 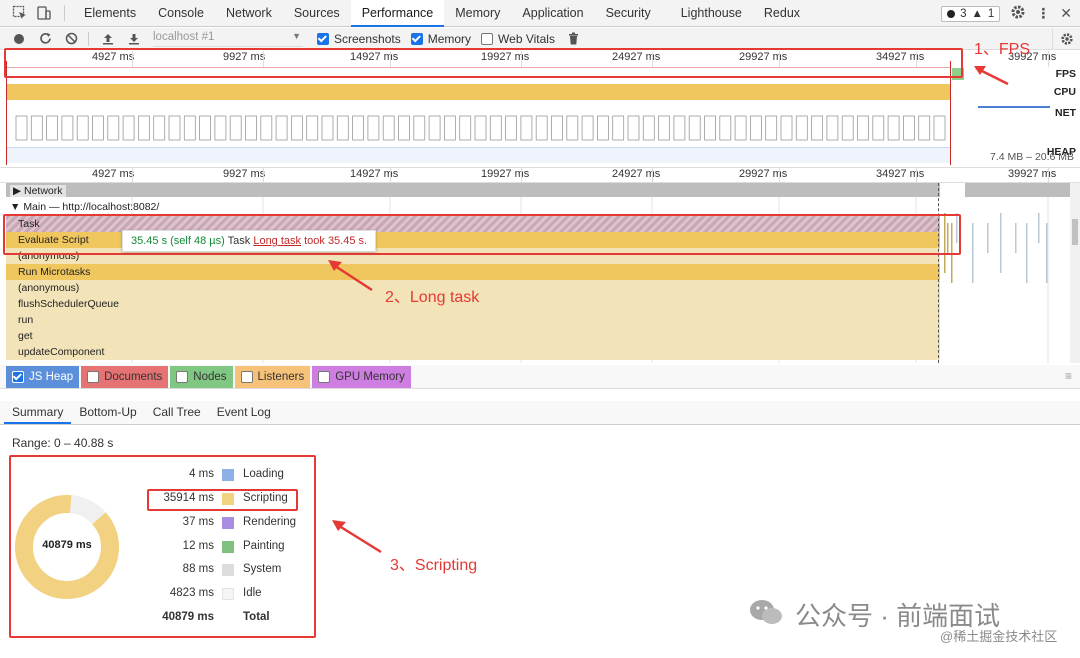 What do you see at coordinates (91, 207) in the screenshot?
I see `main-track-label: Main — http://localhost:8082/` at bounding box center [91, 207].